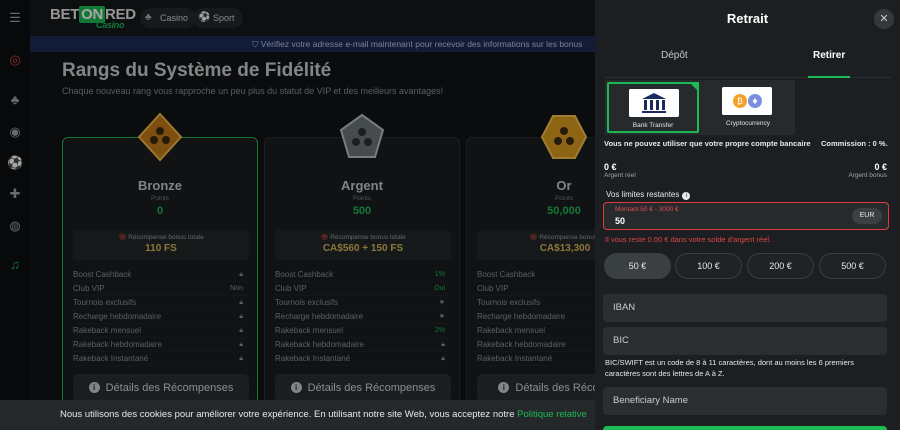 This screenshot has height=430, width=900. I want to click on amount-chip: 100 €, so click(708, 266).